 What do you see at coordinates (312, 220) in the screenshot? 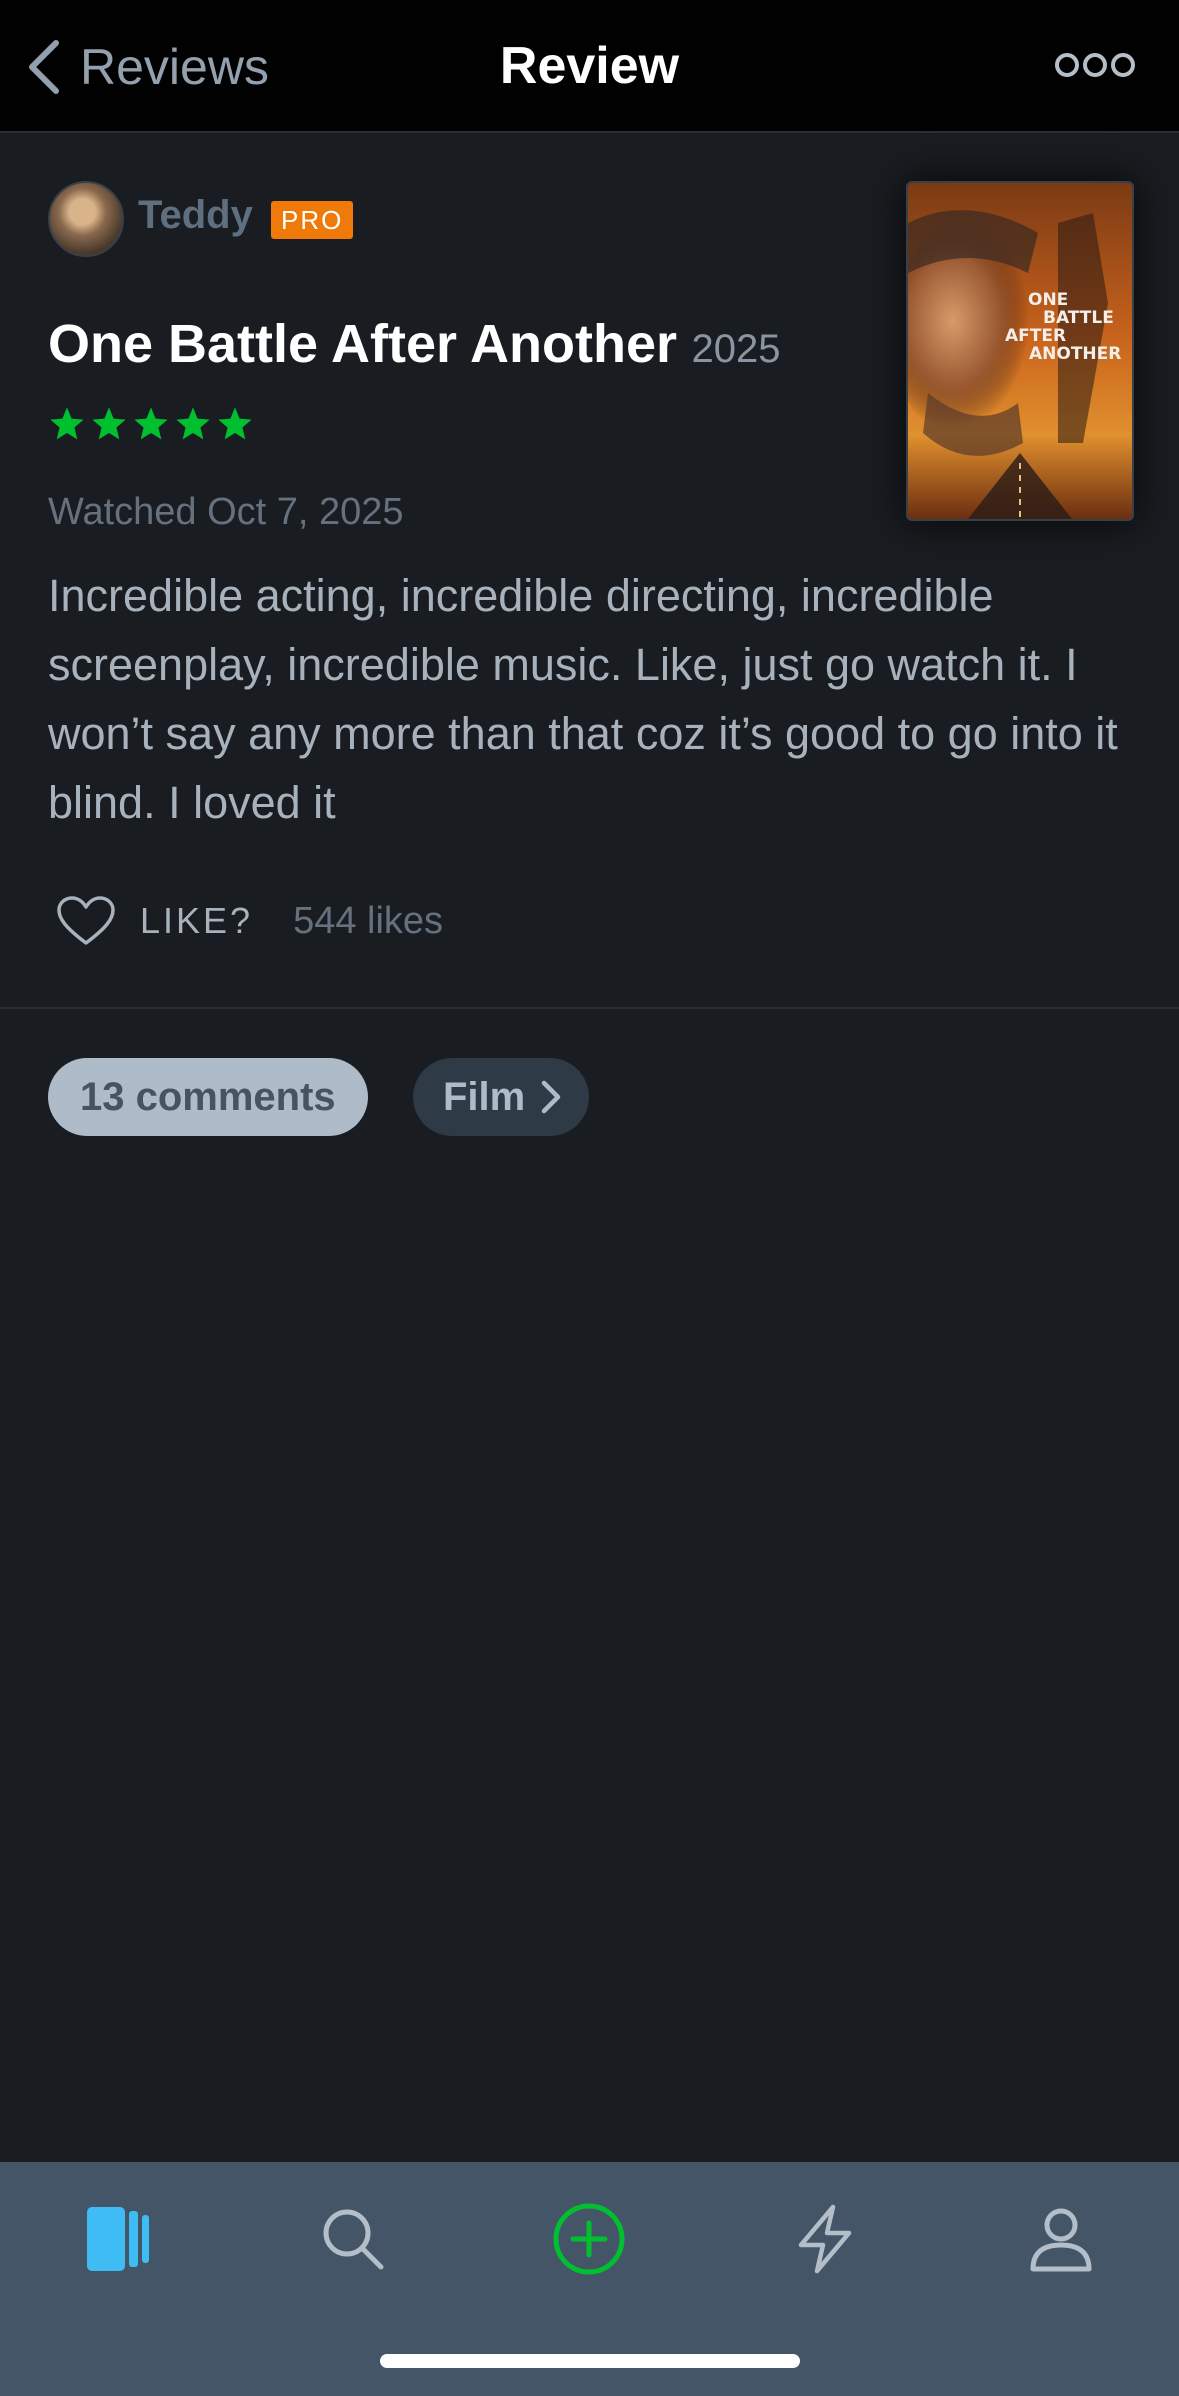
I see `pro-badge: PRO` at bounding box center [312, 220].